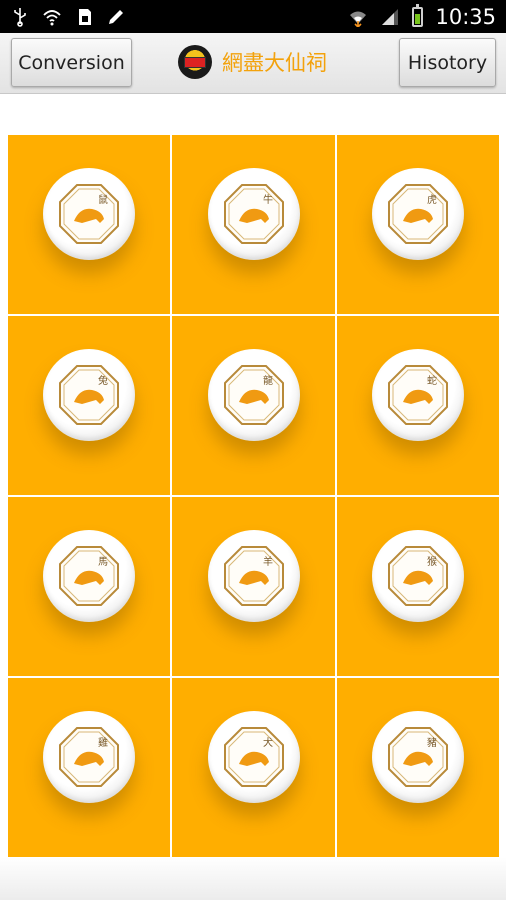 Image resolution: width=506 pixels, height=900 pixels. What do you see at coordinates (432, 200) in the screenshot?
I see `zodiac-label: 虎` at bounding box center [432, 200].